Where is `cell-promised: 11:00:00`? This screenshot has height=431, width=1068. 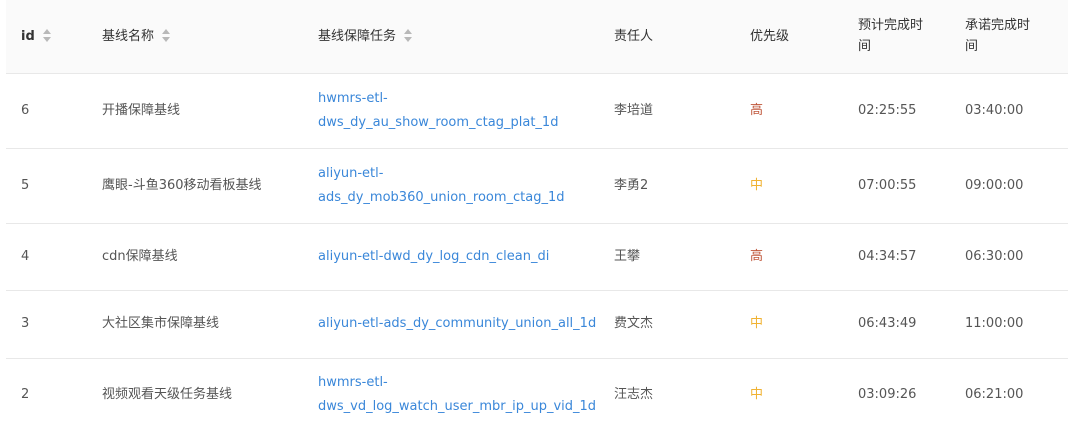
cell-promised: 11:00:00 is located at coordinates (1009, 324).